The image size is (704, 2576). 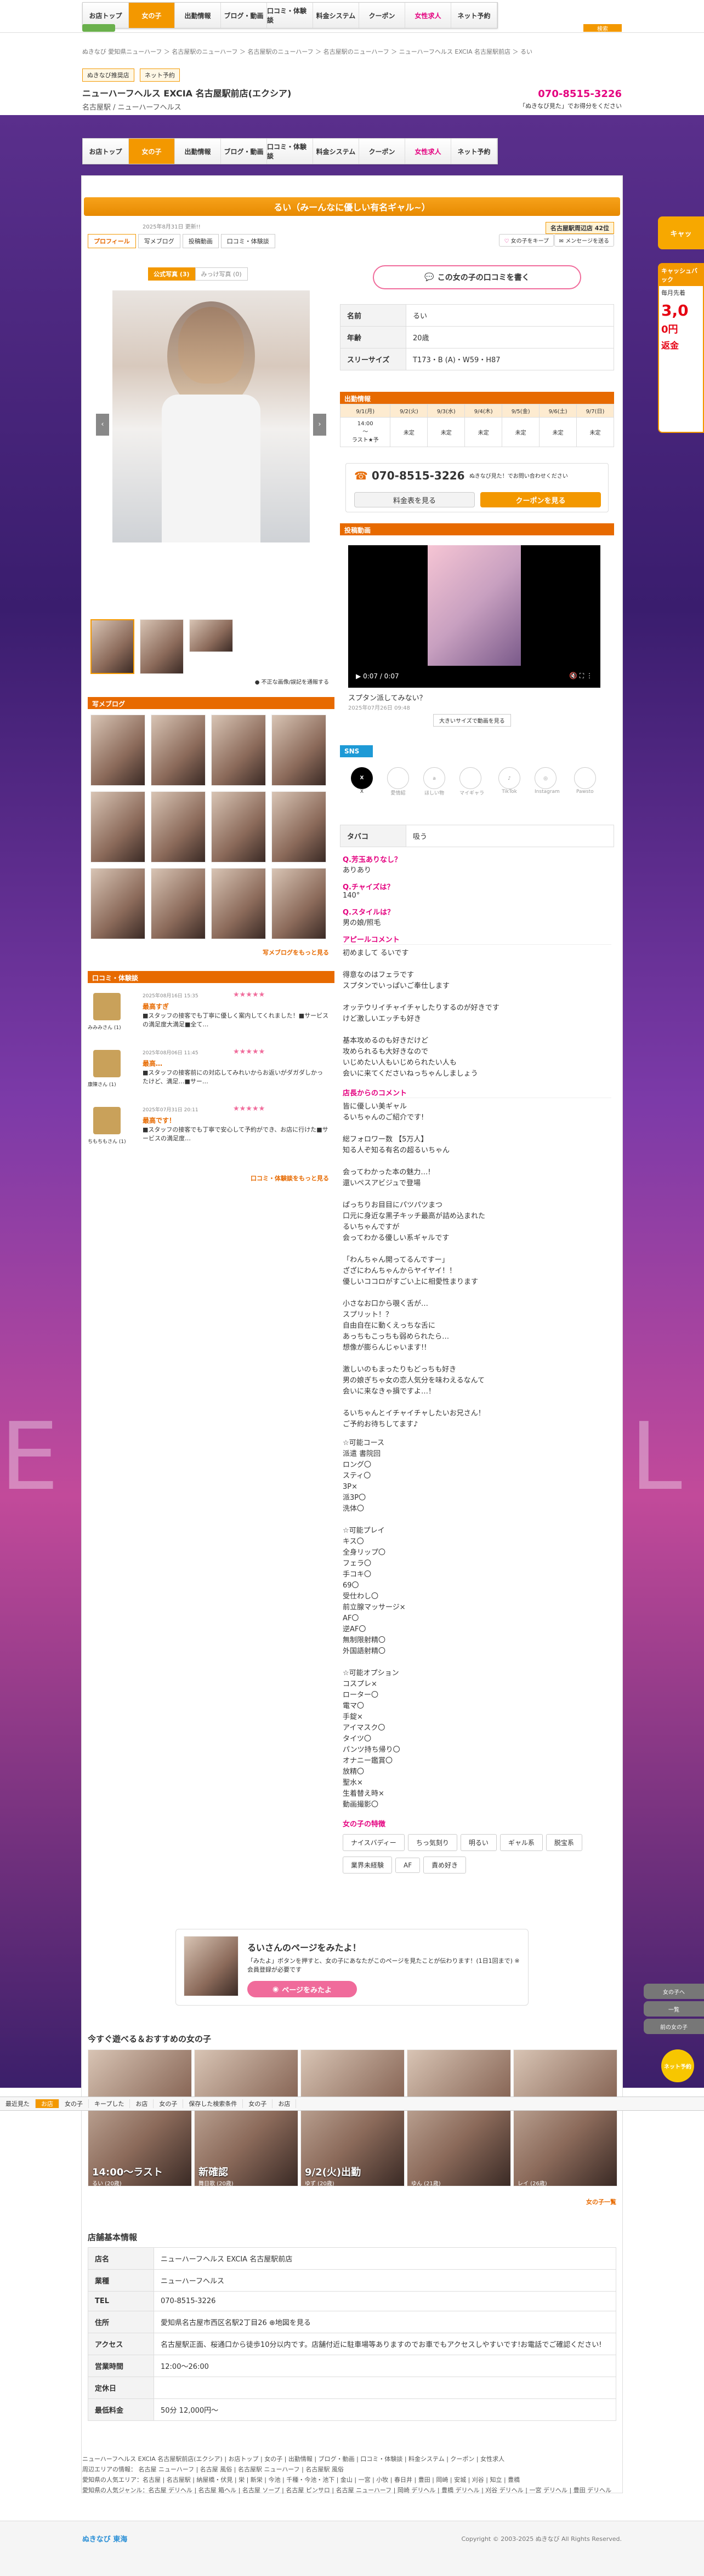 I want to click on write-review-button: 💬 この女の子の口コミを書く, so click(x=477, y=277).